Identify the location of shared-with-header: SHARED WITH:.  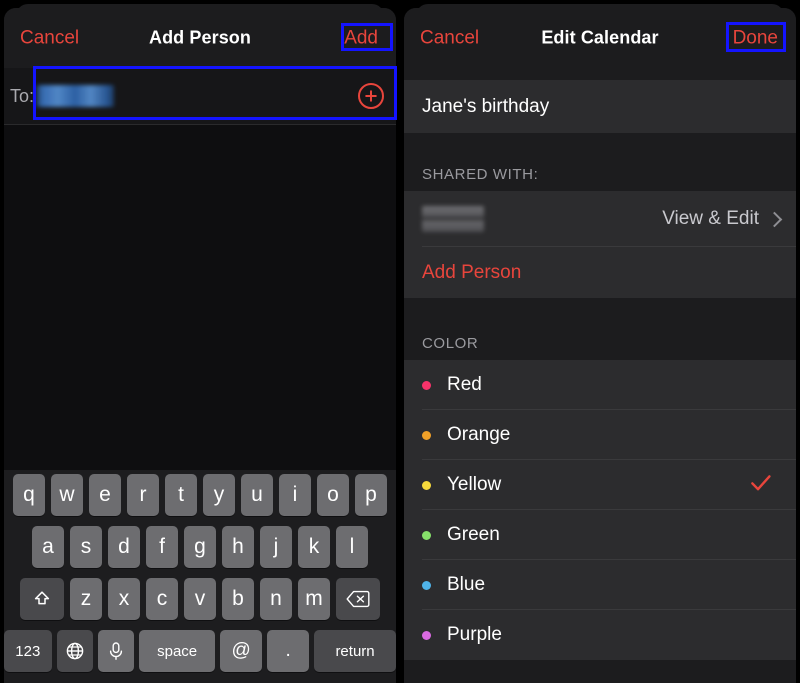
(600, 162).